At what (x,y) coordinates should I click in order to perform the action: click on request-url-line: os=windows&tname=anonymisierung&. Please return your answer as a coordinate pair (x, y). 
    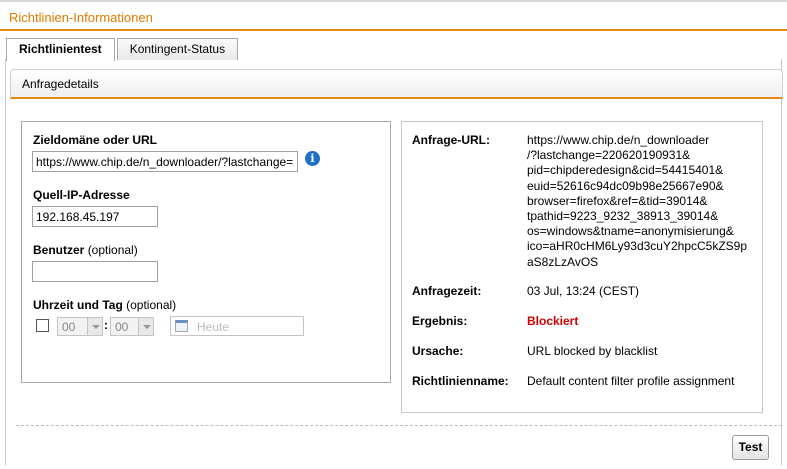
    Looking at the image, I should click on (630, 231).